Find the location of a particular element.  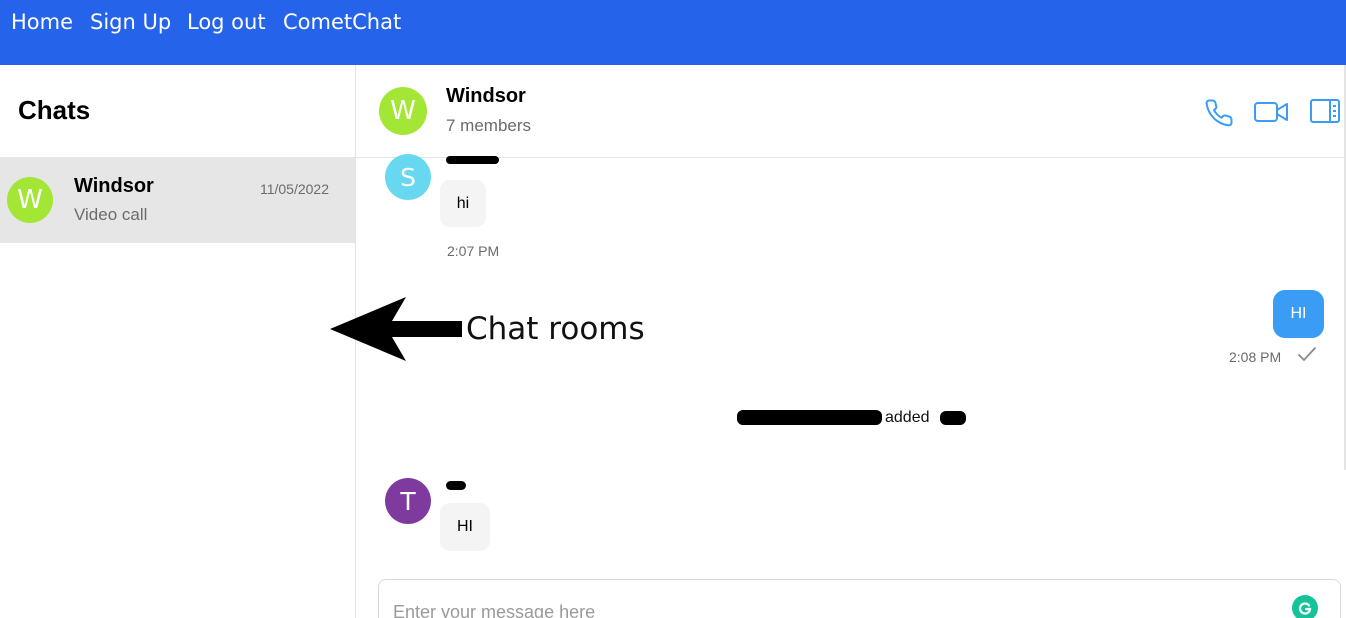

redacted-actor-name is located at coordinates (809, 417).